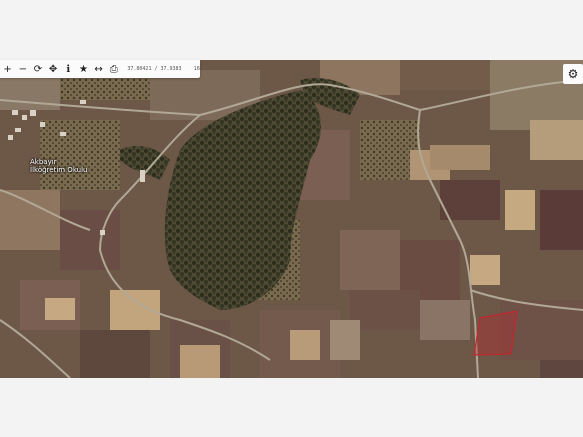 The width and height of the screenshot is (583, 437). What do you see at coordinates (573, 74) in the screenshot?
I see `gear-icon: ⚙` at bounding box center [573, 74].